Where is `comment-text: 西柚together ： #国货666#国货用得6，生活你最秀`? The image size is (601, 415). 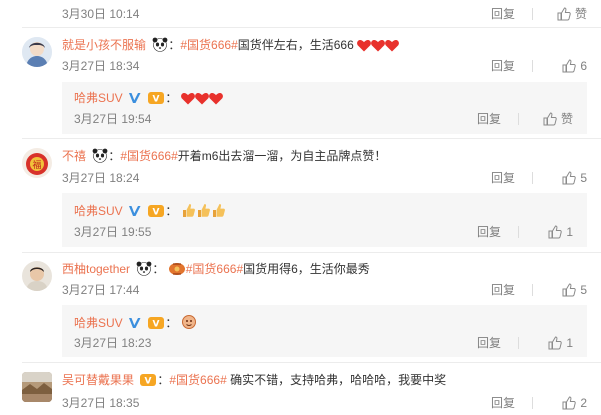 comment-text: 西柚together ： #国货666#国货用得6，生活你最秀 is located at coordinates (216, 270).